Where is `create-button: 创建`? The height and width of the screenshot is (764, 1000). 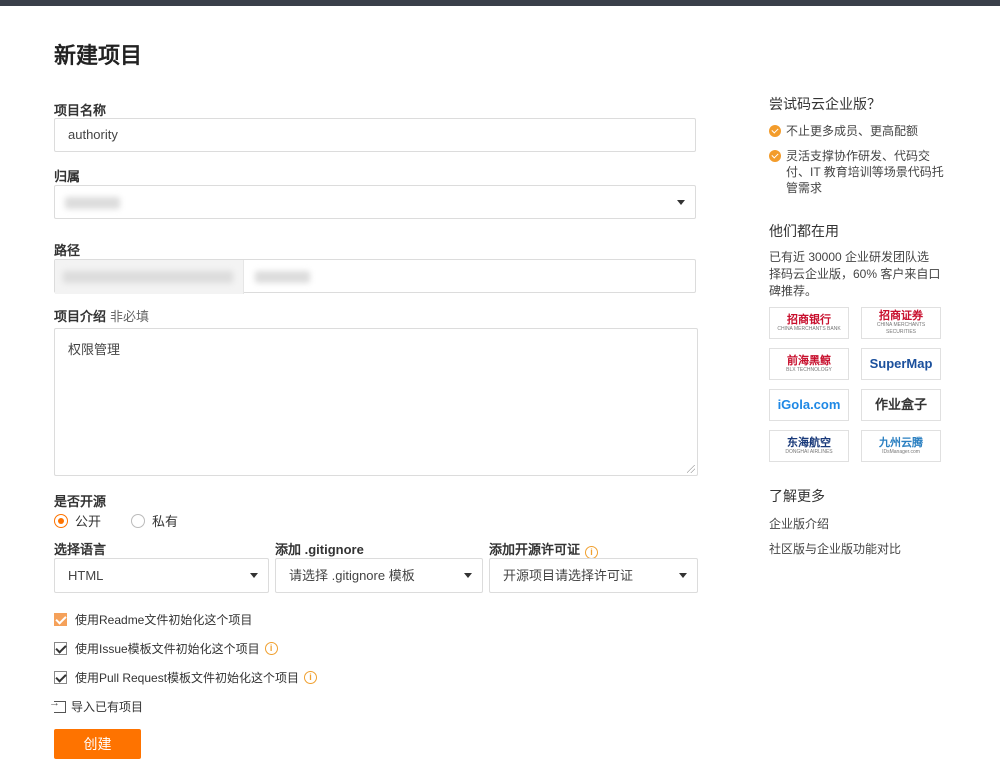 create-button: 创建 is located at coordinates (97, 744).